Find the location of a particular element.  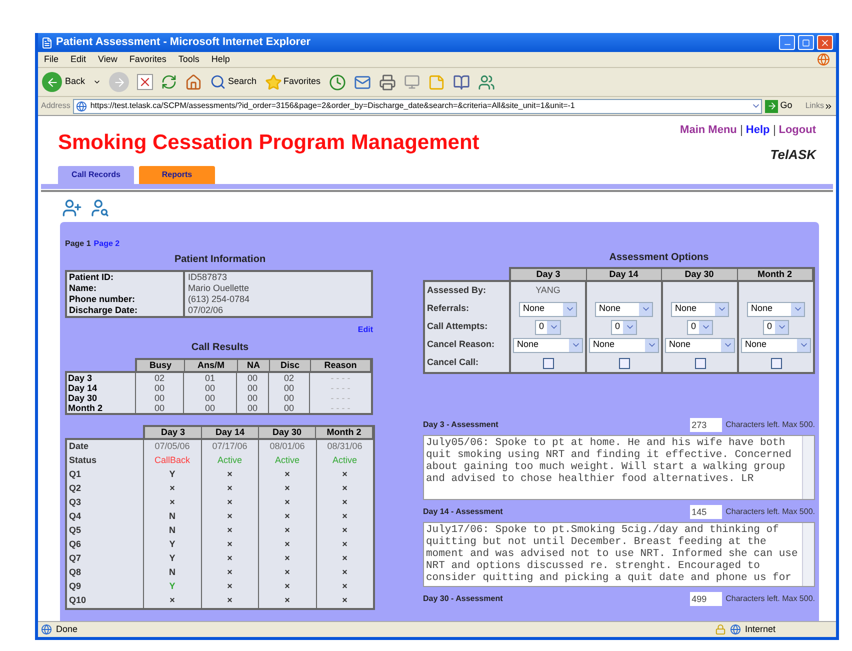

close-button is located at coordinates (825, 42).